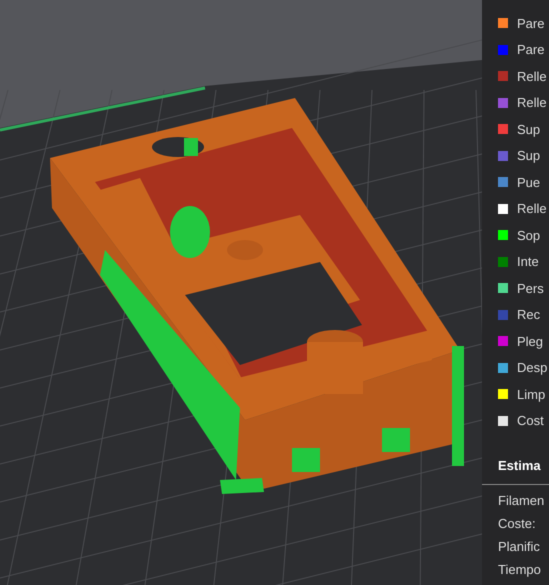  What do you see at coordinates (528, 183) in the screenshot?
I see `legend-label: Pue` at bounding box center [528, 183].